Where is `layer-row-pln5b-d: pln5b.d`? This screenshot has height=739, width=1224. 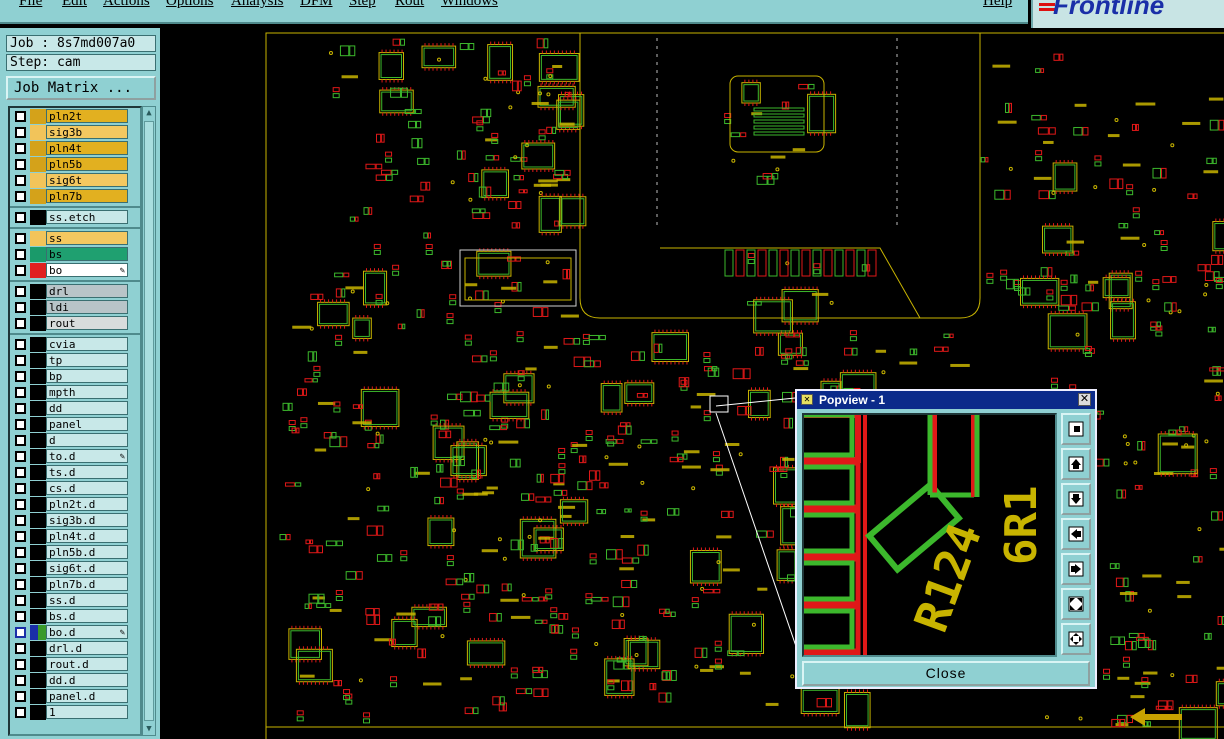 layer-row-pln5b-d: pln5b.d is located at coordinates (75, 552).